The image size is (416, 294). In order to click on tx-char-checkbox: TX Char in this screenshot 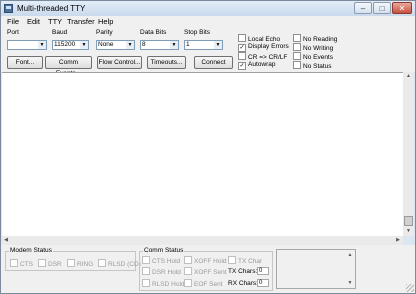, I will do `click(245, 261)`.